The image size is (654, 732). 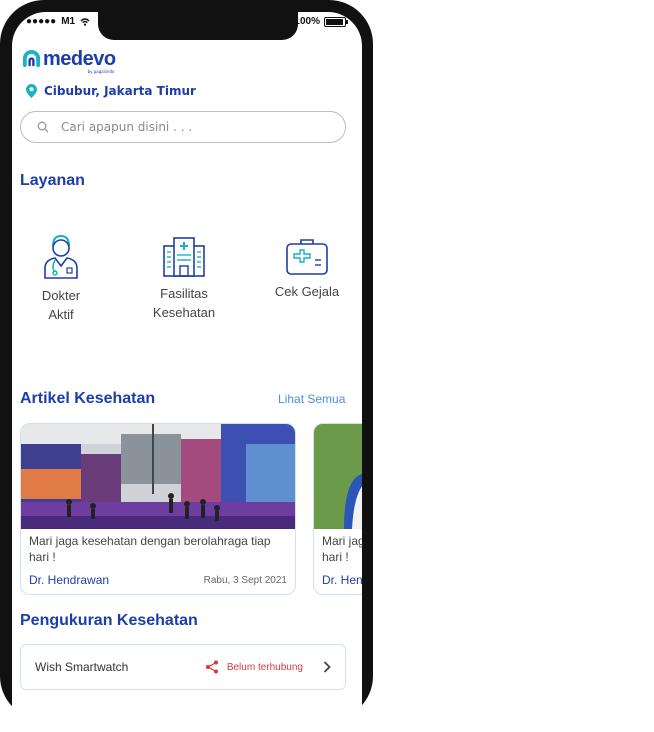 I want to click on status-bar-right: 100%, so click(x=321, y=21).